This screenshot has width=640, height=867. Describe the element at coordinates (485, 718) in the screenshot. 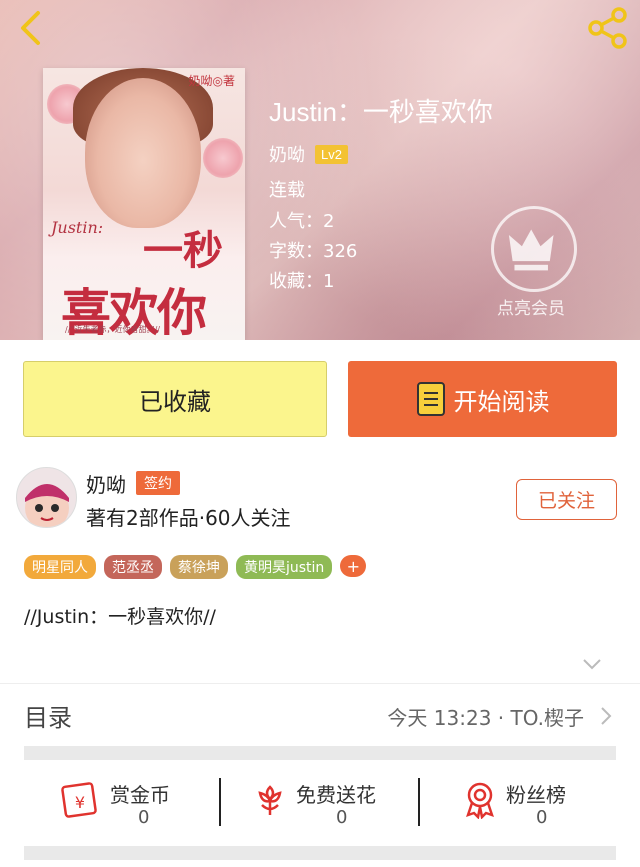

I see `latest-chapter: 今天 13:23 · TO.楔子` at that location.